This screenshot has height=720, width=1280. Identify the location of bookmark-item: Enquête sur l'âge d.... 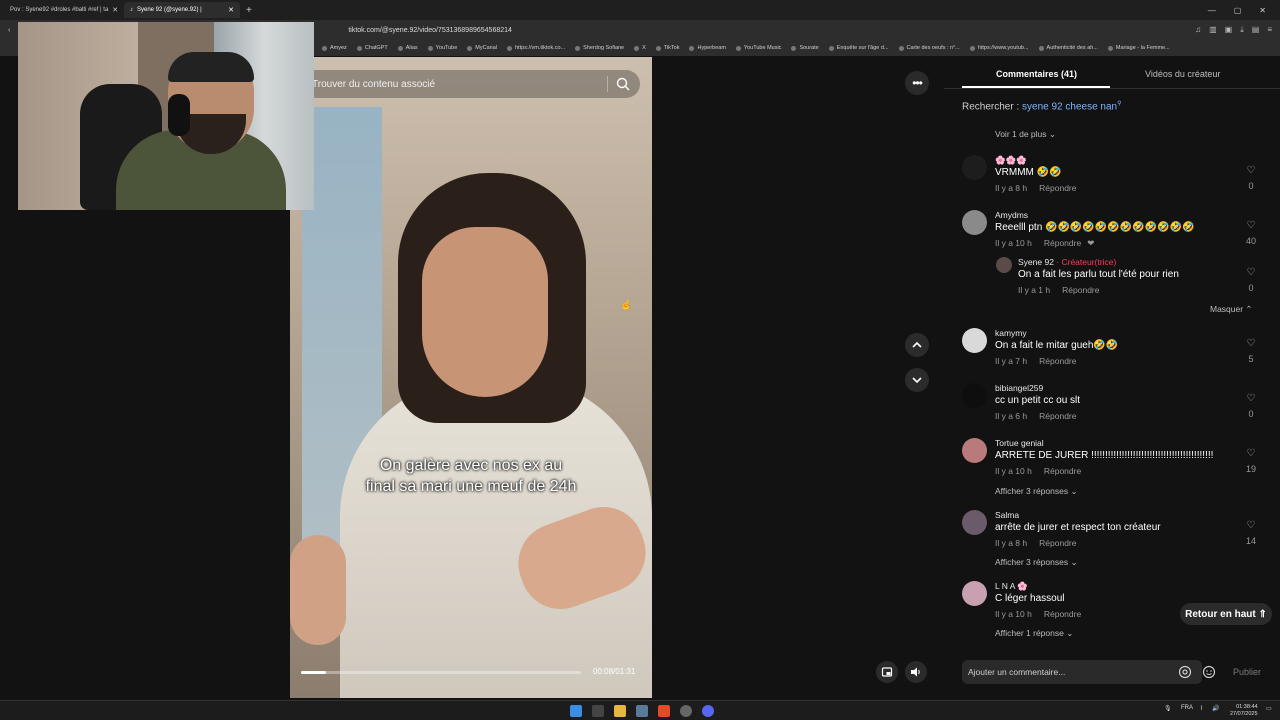
(858, 48).